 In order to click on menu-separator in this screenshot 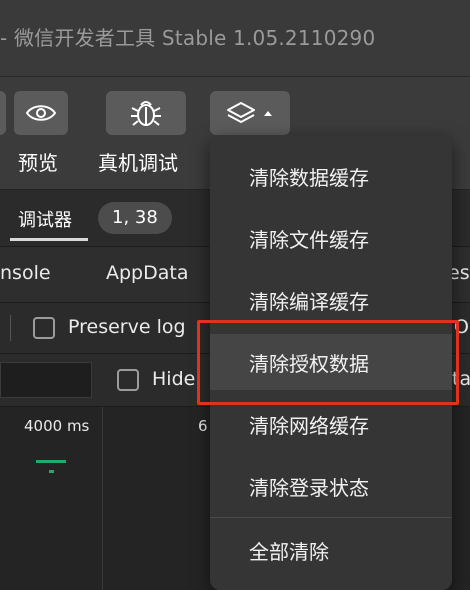, I will do `click(331, 517)`.